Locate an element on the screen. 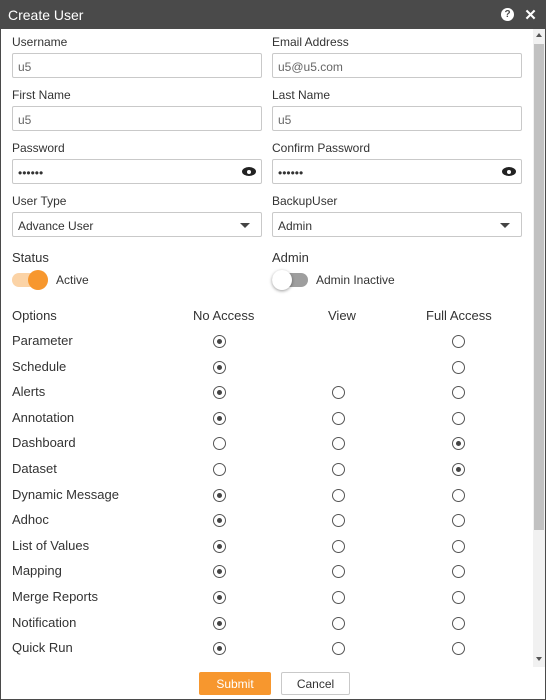 The height and width of the screenshot is (700, 546). dialog-title: Create User is located at coordinates (46, 15).